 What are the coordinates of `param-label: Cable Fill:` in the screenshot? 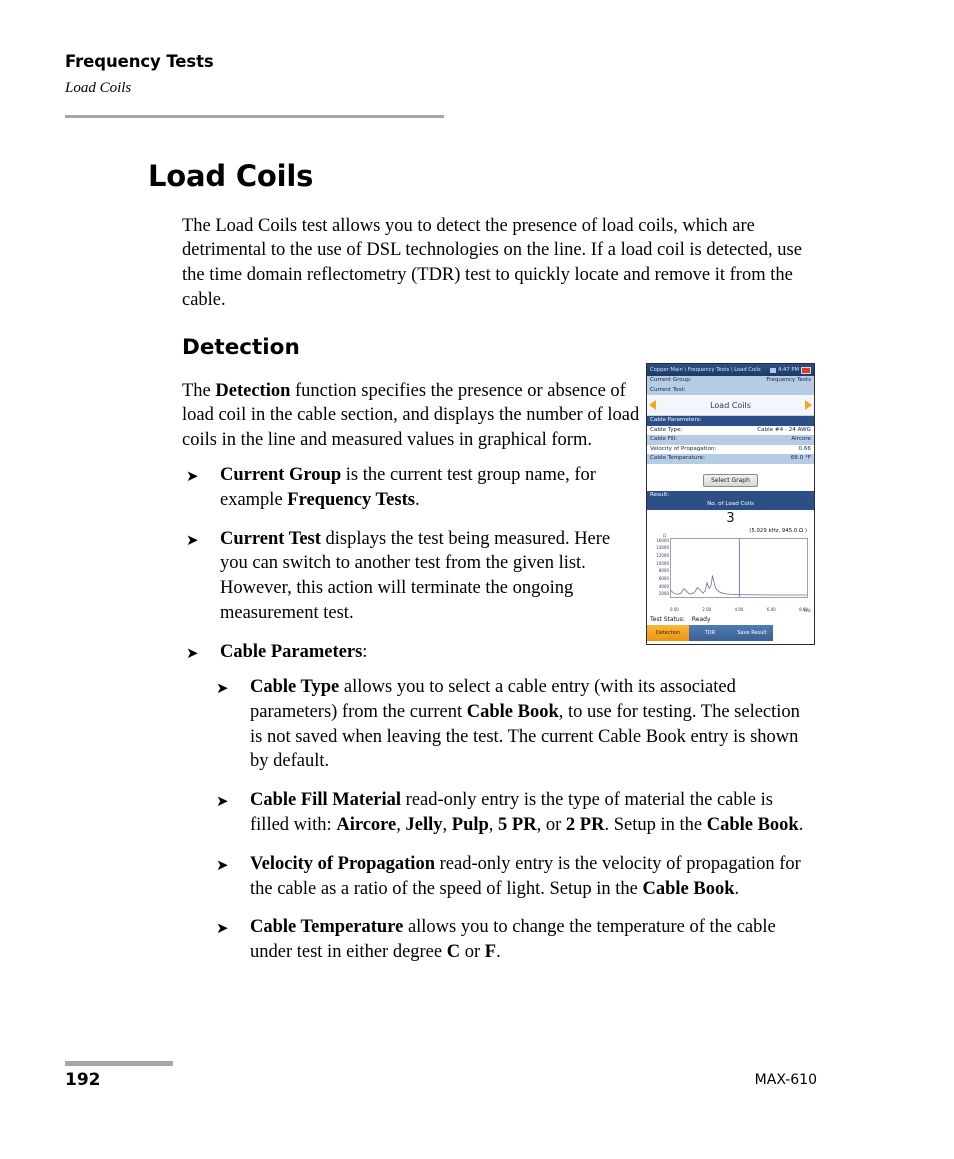 It's located at (664, 439).